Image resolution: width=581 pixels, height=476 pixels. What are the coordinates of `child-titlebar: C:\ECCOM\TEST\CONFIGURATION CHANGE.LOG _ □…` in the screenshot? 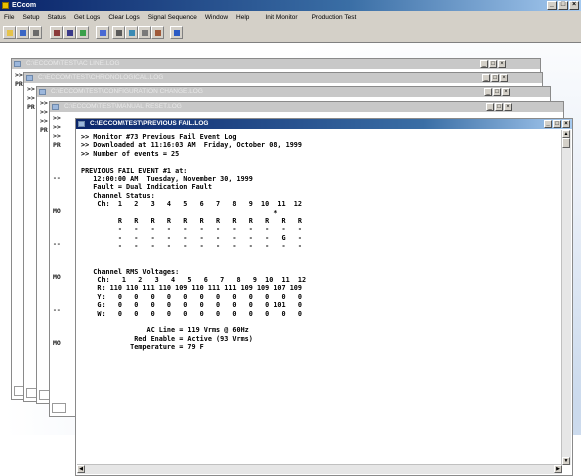 It's located at (293, 92).